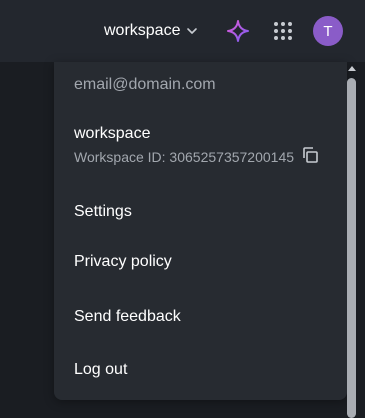 The image size is (365, 418). I want to click on menu-item-privacy-policy: Privacy policy, so click(194, 262).